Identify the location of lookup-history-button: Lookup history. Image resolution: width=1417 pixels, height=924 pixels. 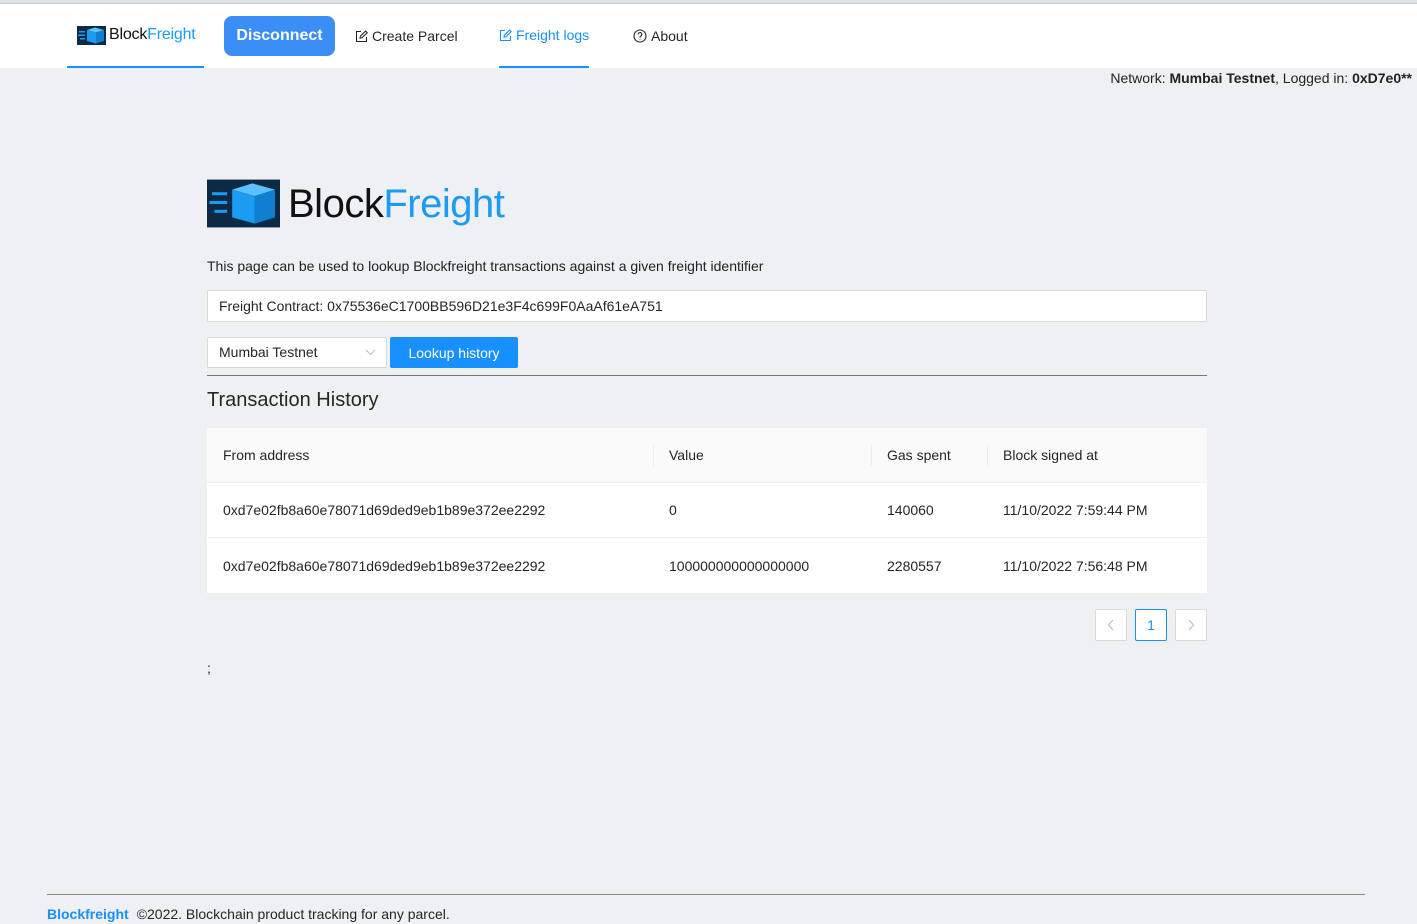
(454, 352).